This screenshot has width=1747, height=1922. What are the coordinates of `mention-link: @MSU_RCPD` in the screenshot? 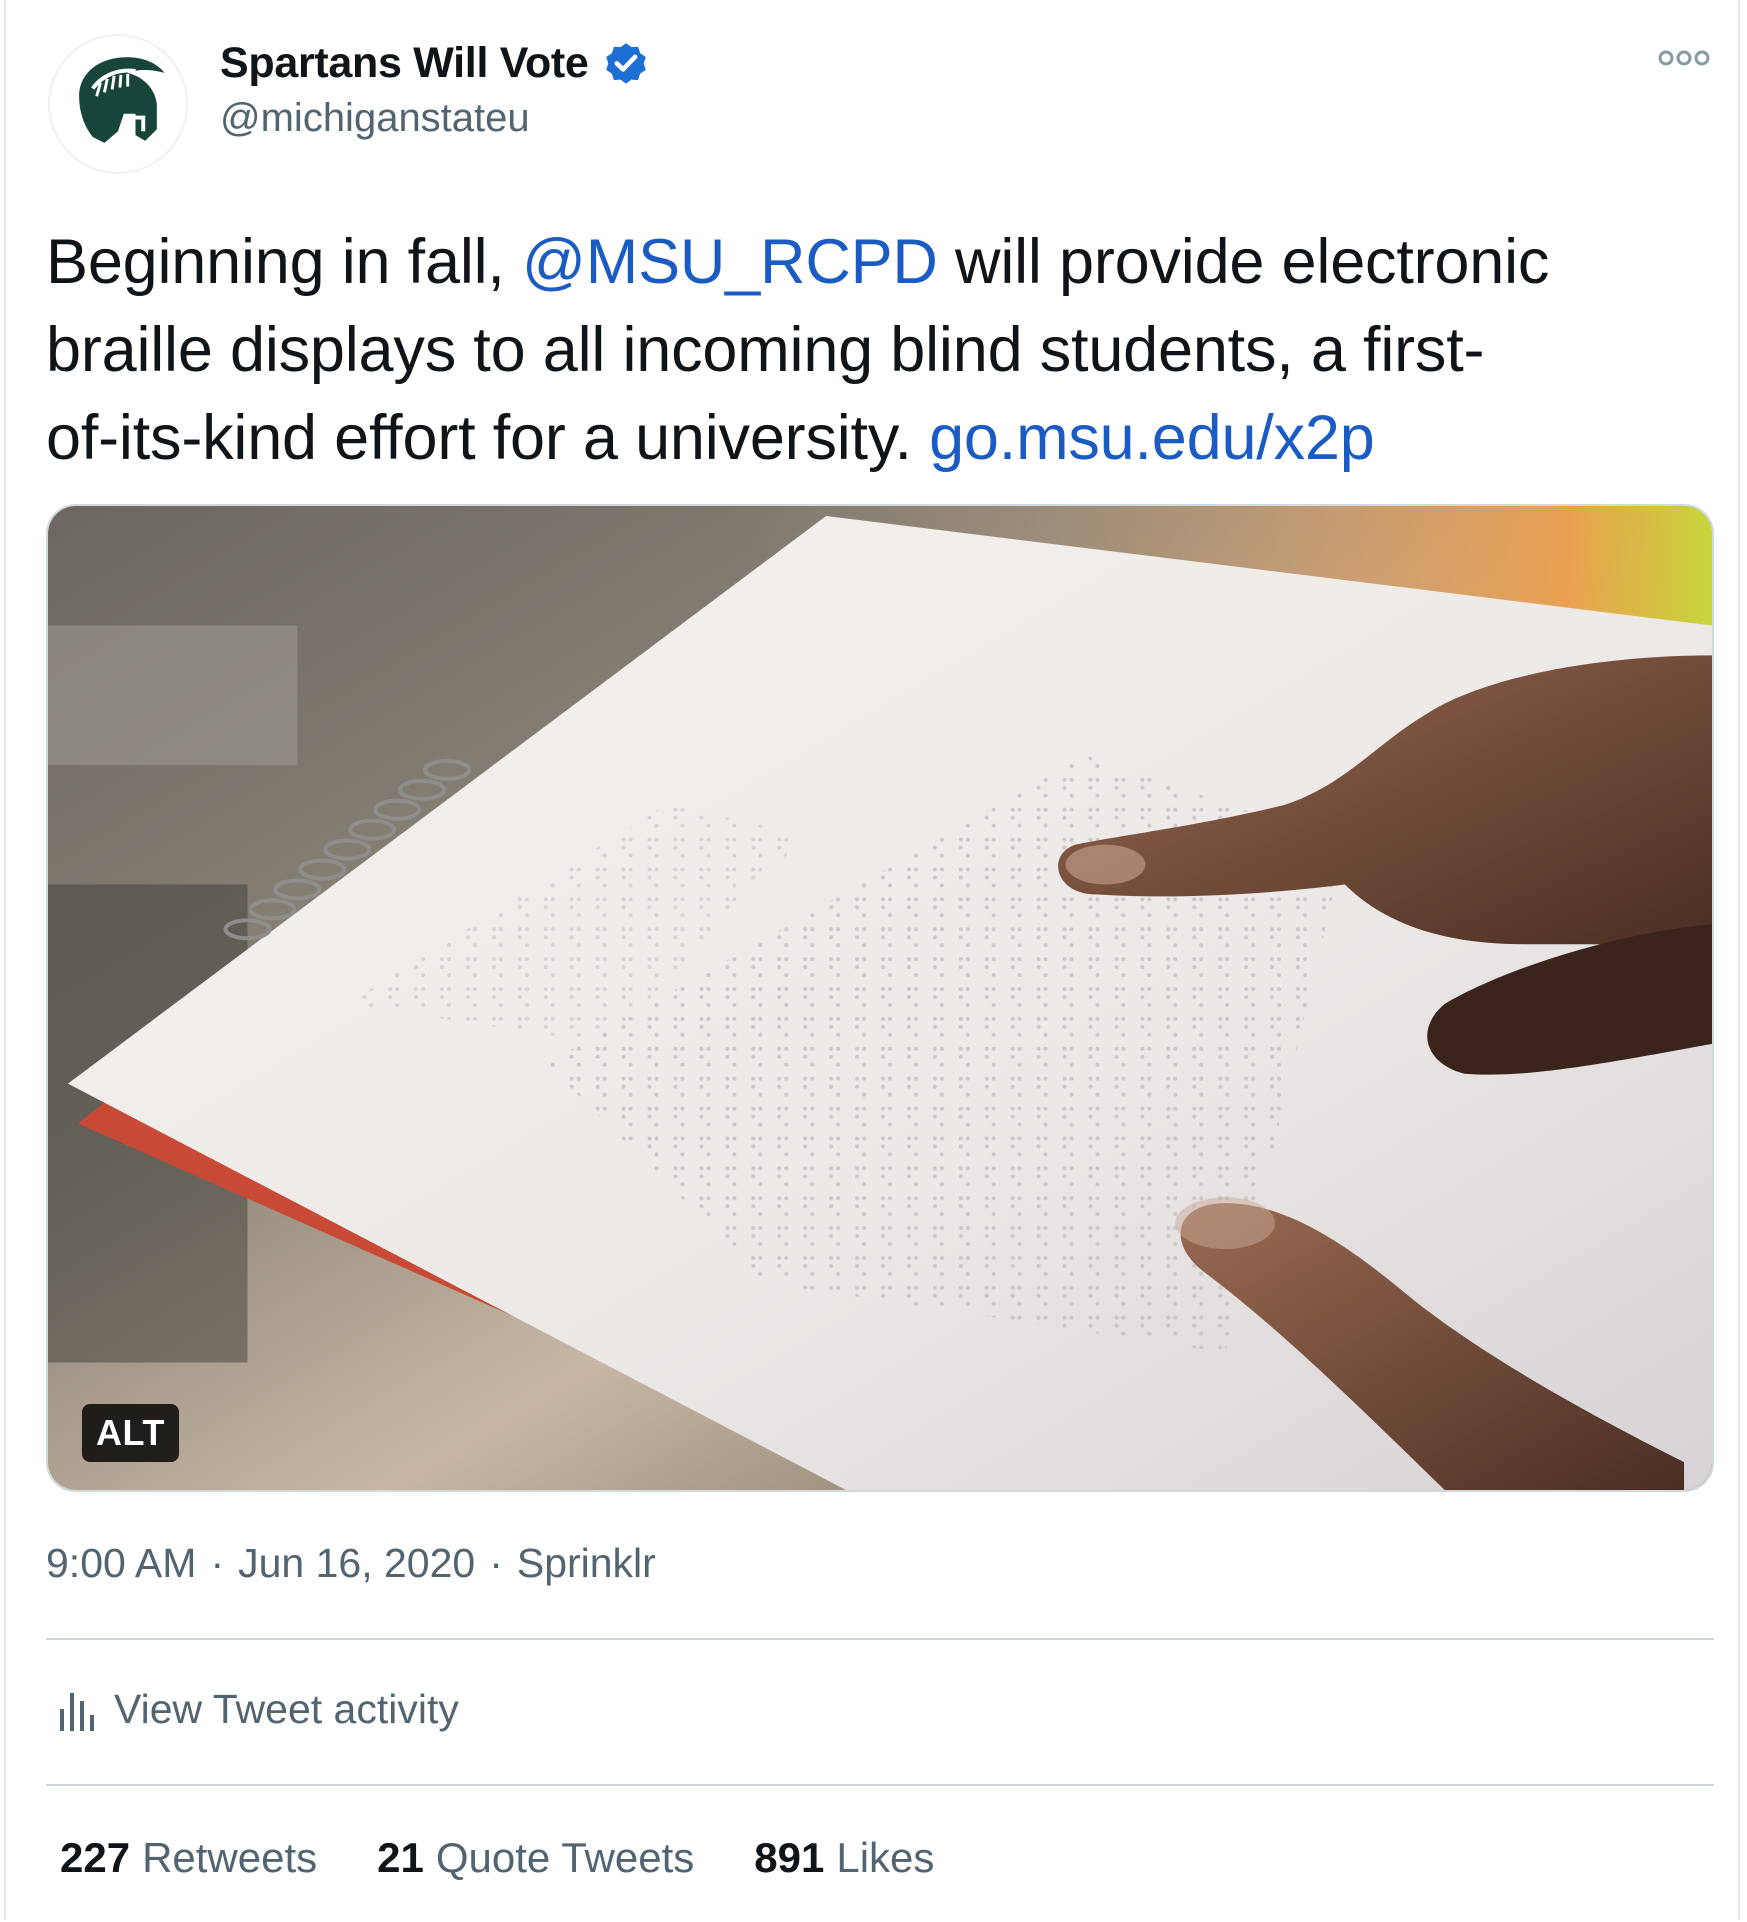 It's located at (730, 262).